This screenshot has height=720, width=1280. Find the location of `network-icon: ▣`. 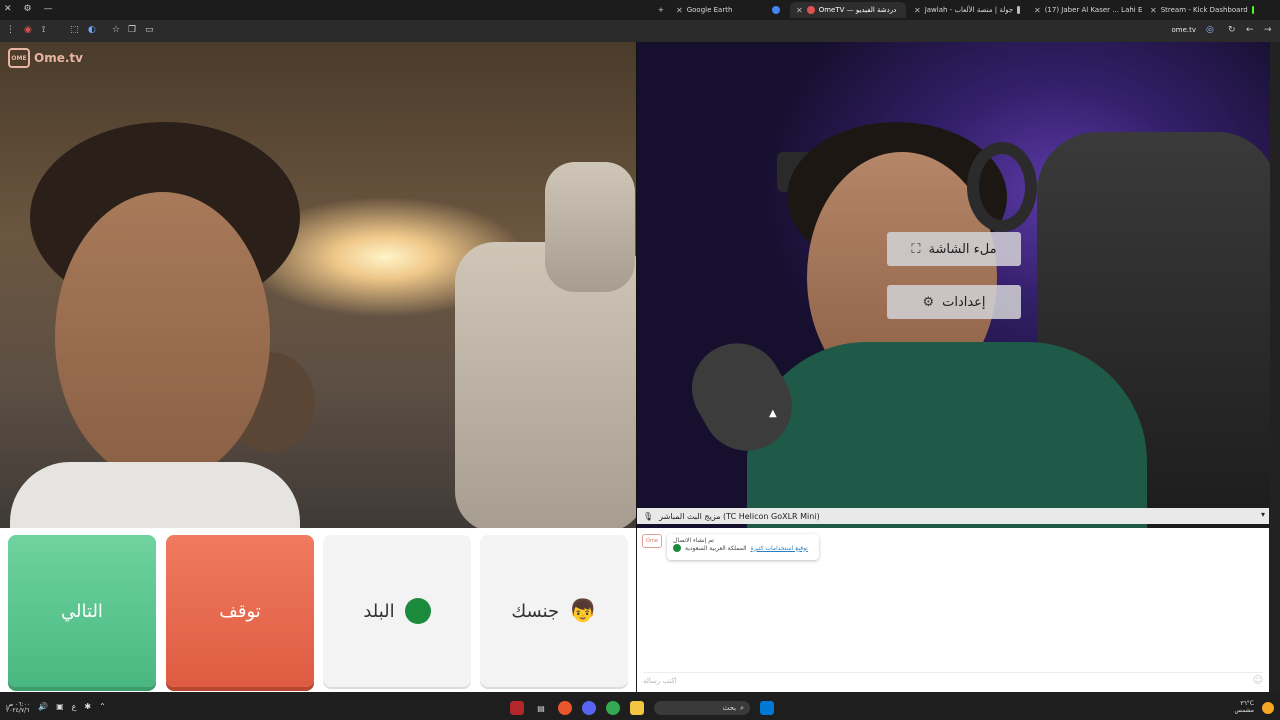

network-icon: ▣ is located at coordinates (60, 708).